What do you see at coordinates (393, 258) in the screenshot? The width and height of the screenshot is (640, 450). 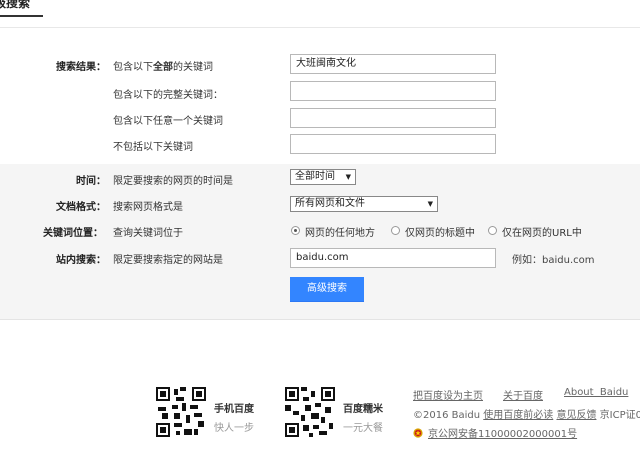 I see `site-input: baidu.com` at bounding box center [393, 258].